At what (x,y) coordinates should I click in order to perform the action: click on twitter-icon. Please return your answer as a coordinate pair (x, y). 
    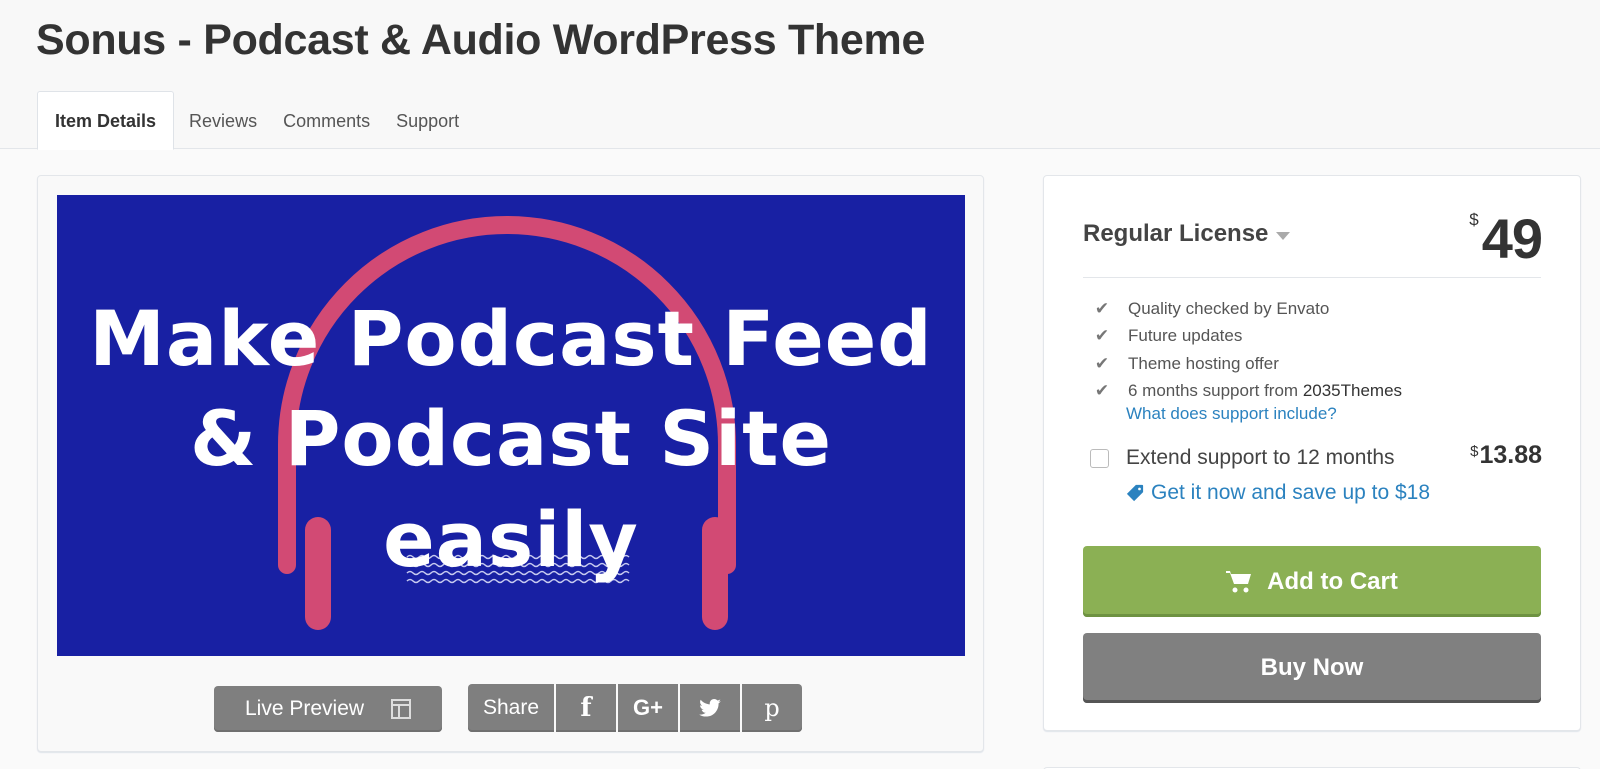
    Looking at the image, I should click on (710, 708).